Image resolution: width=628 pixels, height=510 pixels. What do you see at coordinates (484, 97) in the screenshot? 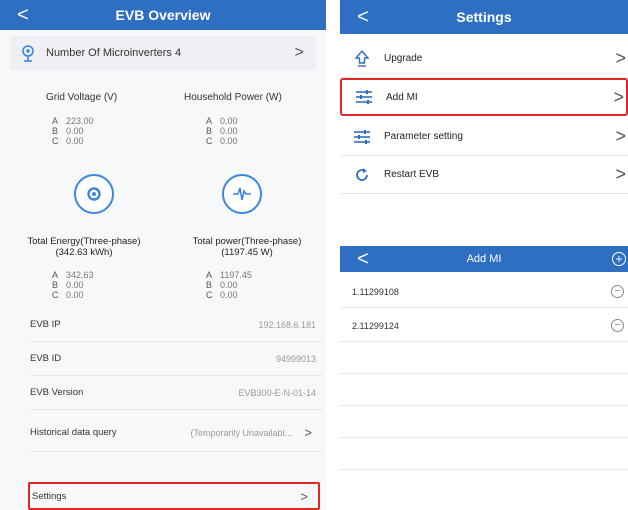
I see `menu-item-add-mi: Add MI >` at bounding box center [484, 97].